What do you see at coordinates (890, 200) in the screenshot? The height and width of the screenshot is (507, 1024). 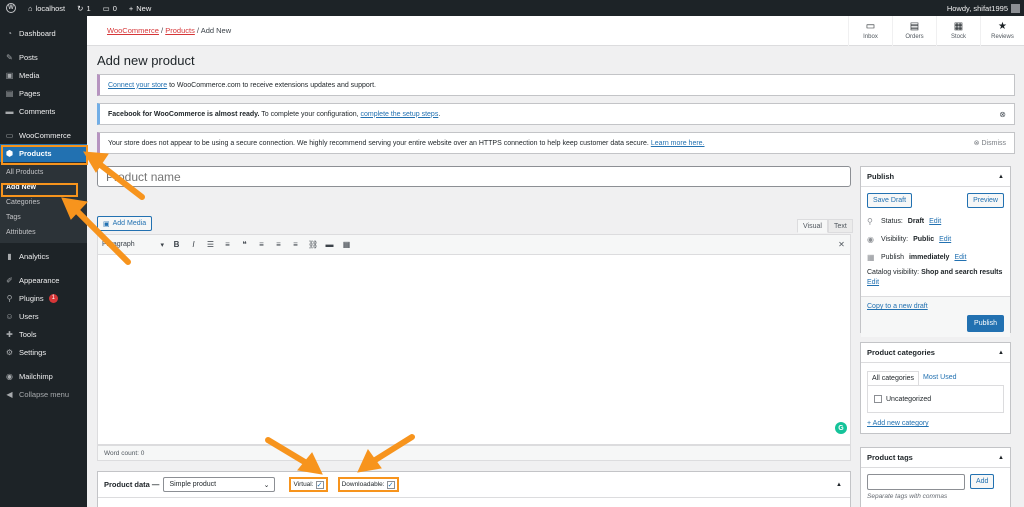 I see `save-draft-button: Save Draft` at bounding box center [890, 200].